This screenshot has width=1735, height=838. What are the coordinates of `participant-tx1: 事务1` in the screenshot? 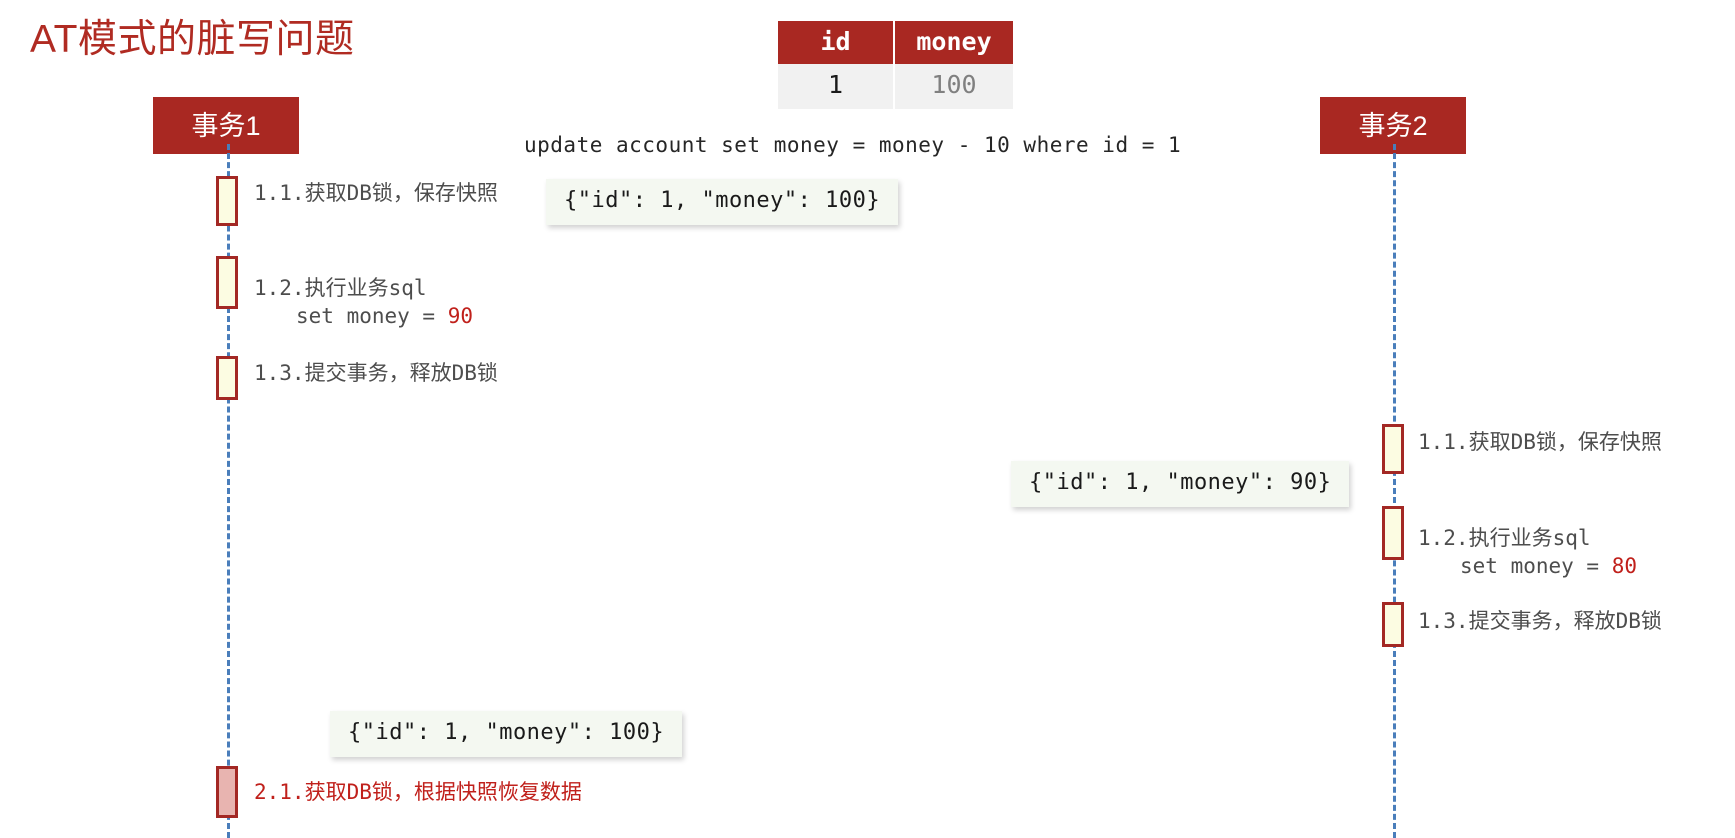 It's located at (226, 125).